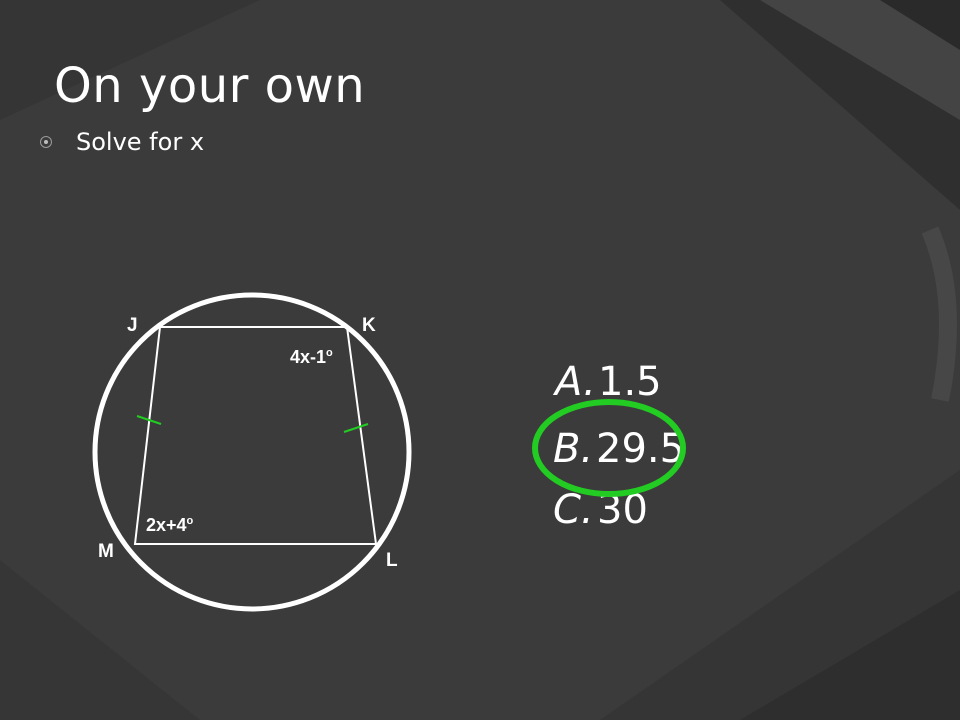 Image resolution: width=960 pixels, height=720 pixels. I want to click on circumscribed-circle, so click(252, 452).